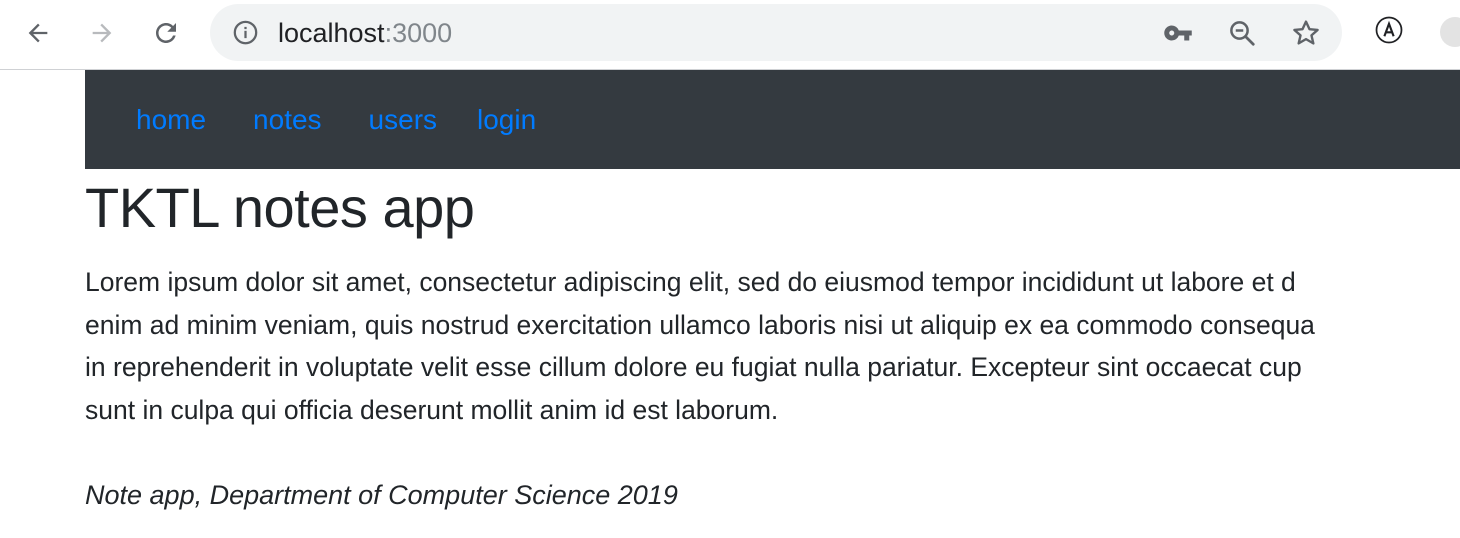  What do you see at coordinates (171, 120) in the screenshot?
I see `nav-link-home: home` at bounding box center [171, 120].